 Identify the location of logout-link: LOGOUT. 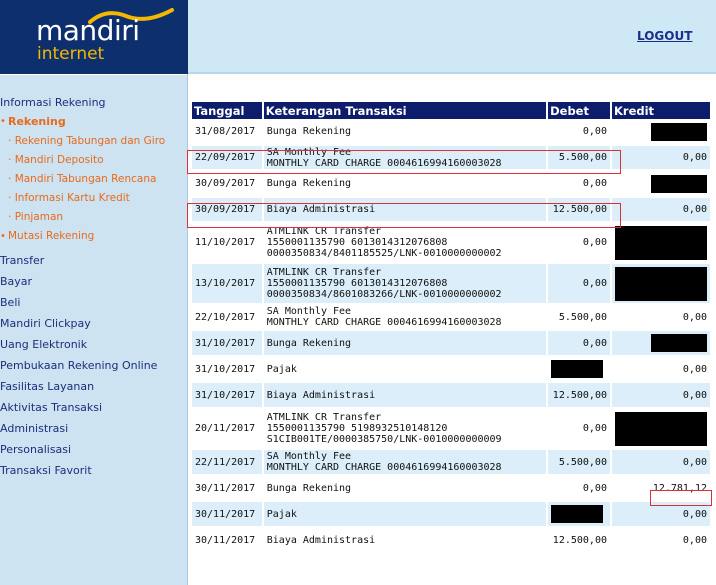
(664, 36).